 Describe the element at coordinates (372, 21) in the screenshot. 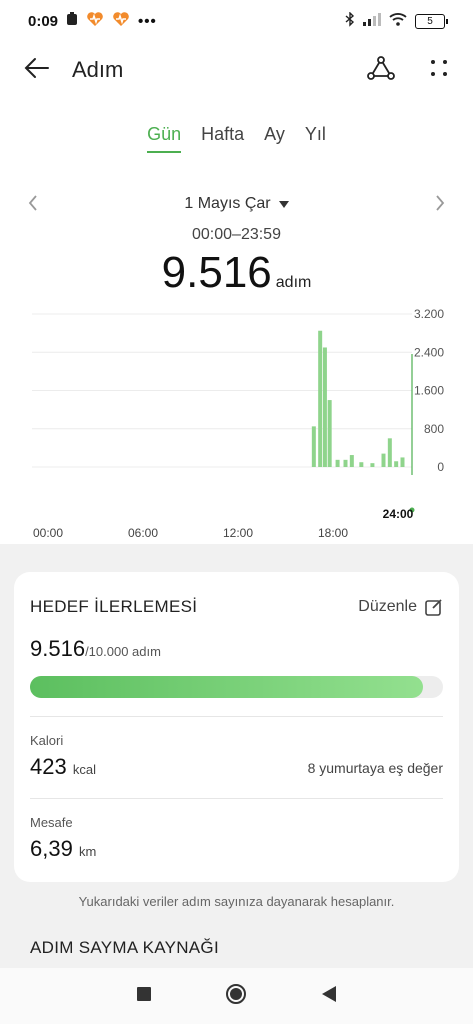

I see `signal-icon` at that location.